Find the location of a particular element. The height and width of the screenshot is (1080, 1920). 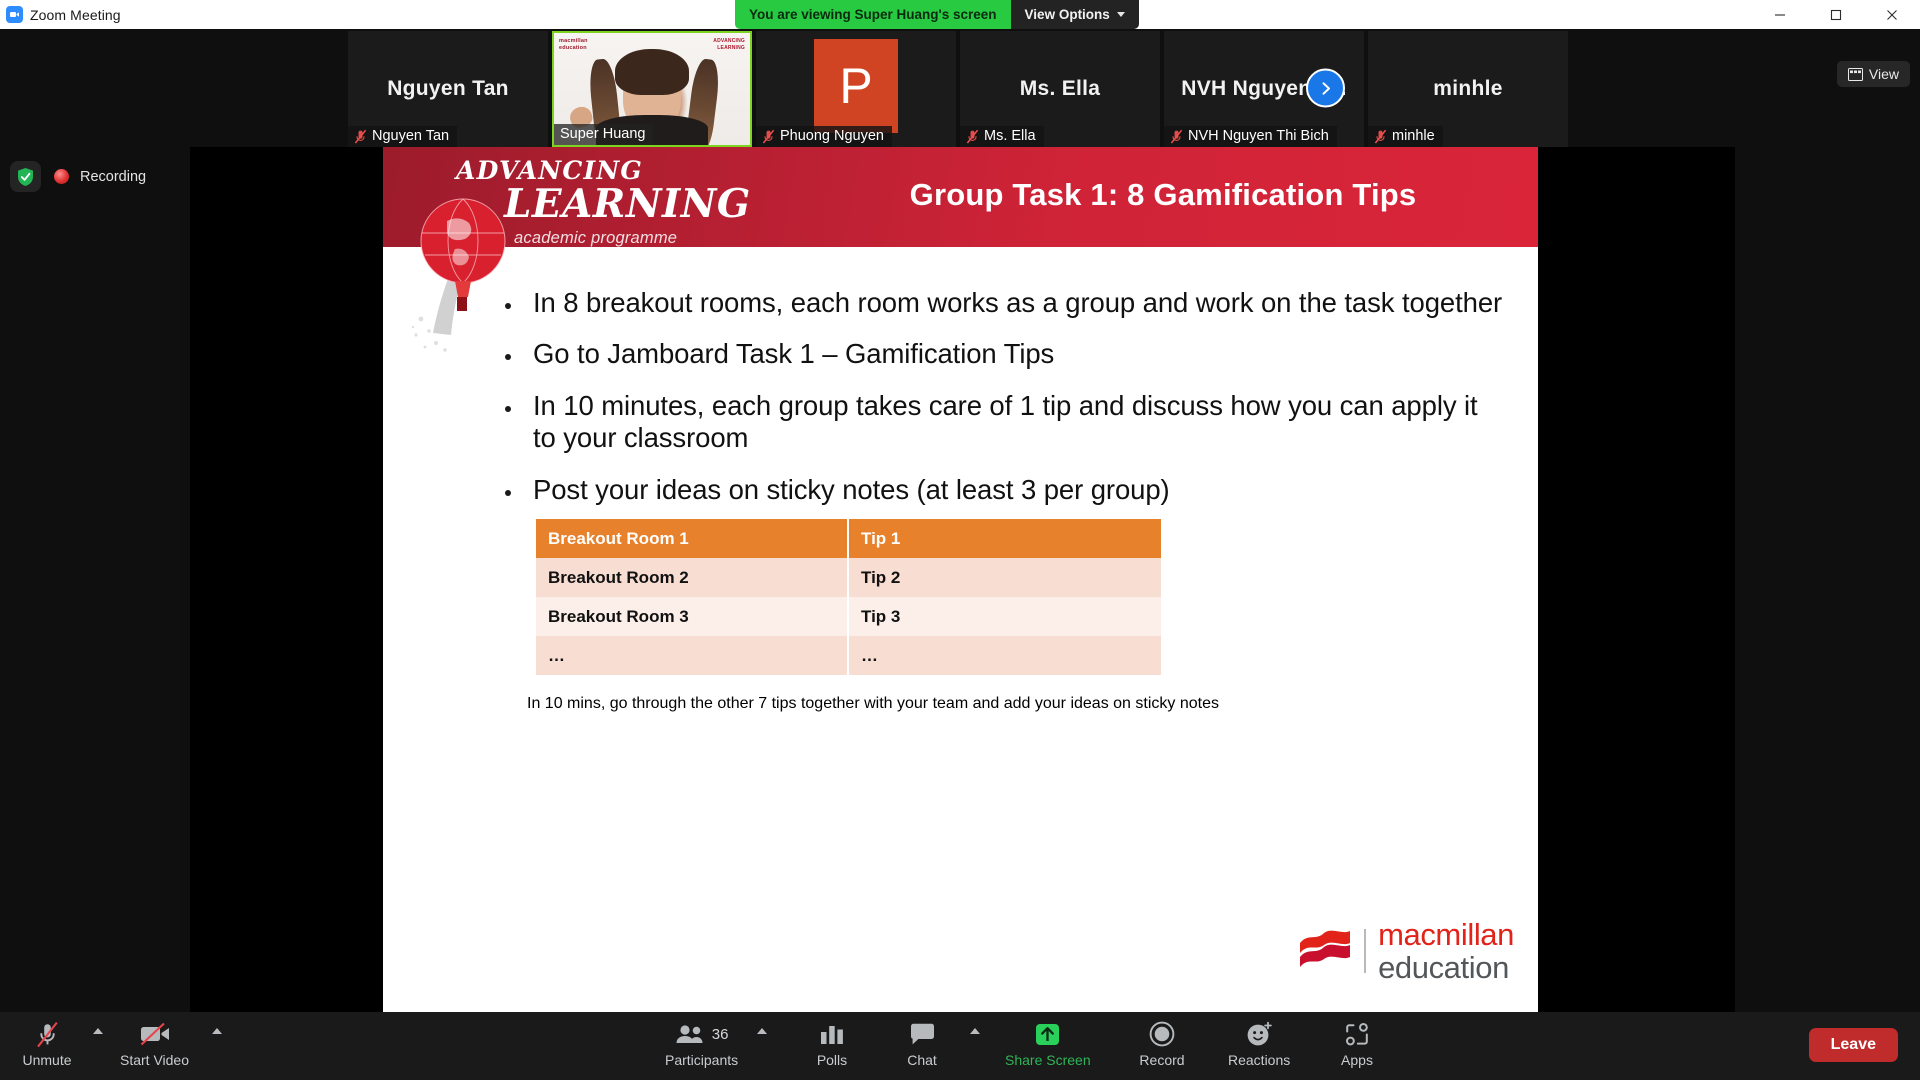

macmillan-education-logo: macmillan education is located at coordinates (1406, 951).